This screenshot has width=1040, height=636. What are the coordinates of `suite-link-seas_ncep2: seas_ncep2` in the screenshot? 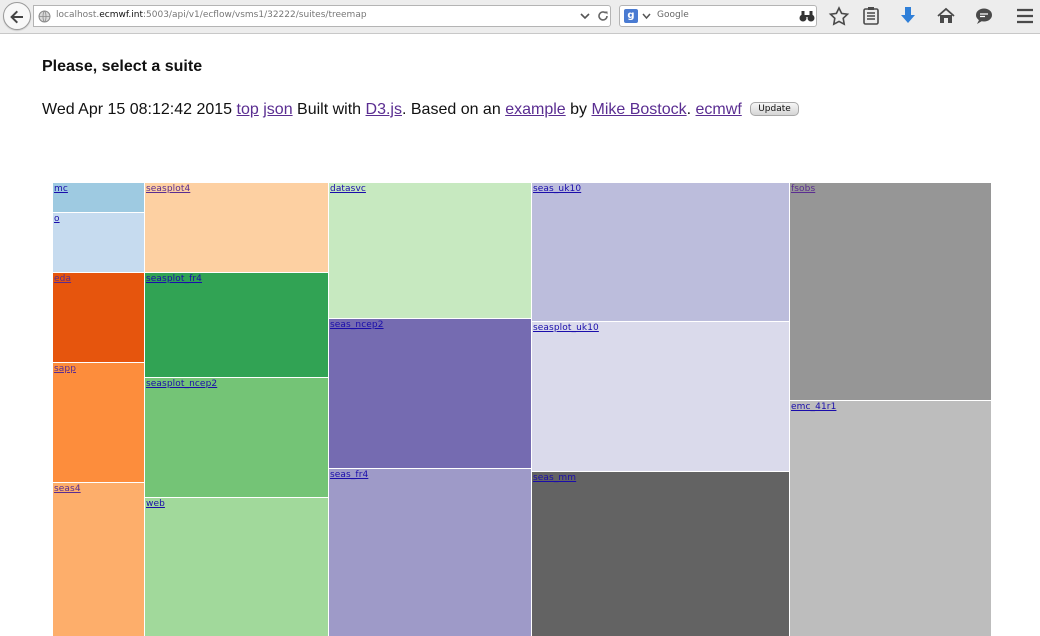 It's located at (357, 325).